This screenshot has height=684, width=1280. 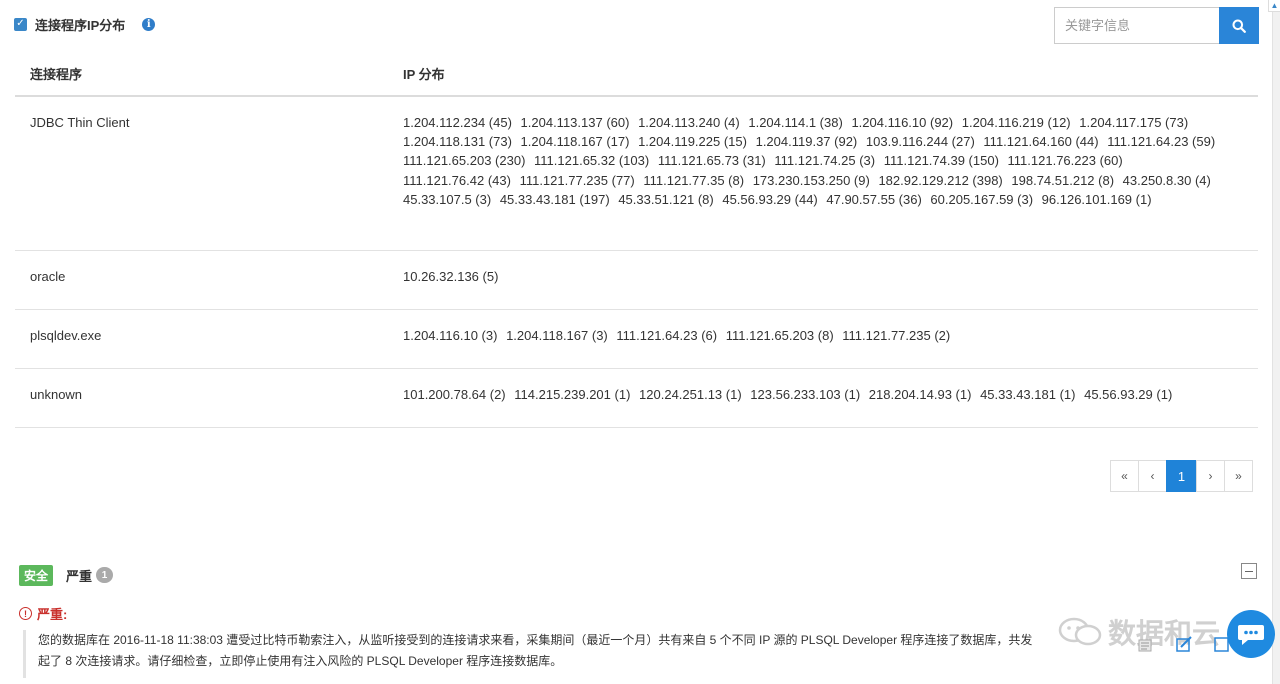 What do you see at coordinates (1124, 476) in the screenshot?
I see `first-page-button: «` at bounding box center [1124, 476].